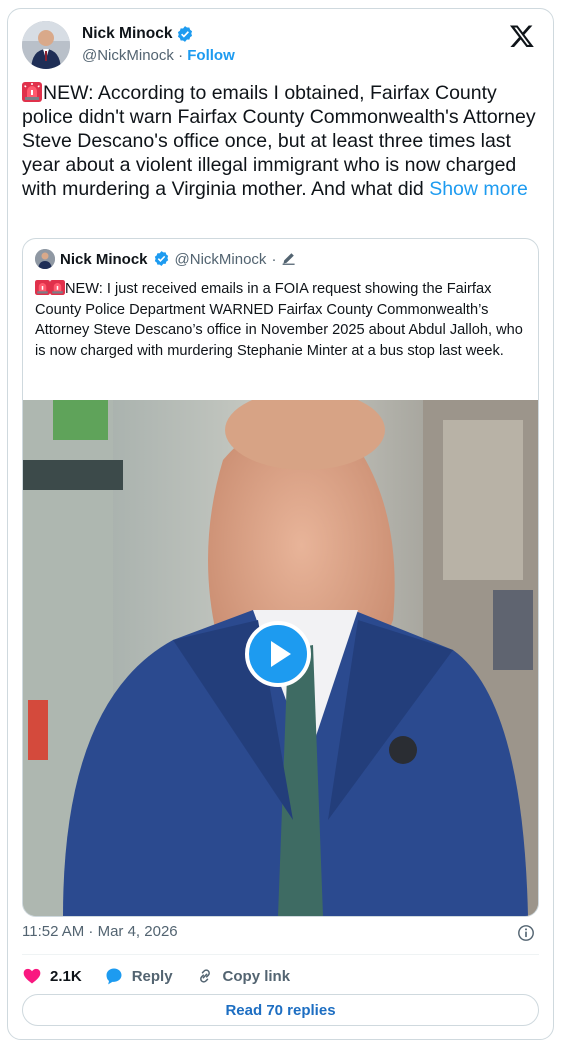 This screenshot has width=563, height=1049. I want to click on read-replies-label: Read 70 replies, so click(280, 1010).